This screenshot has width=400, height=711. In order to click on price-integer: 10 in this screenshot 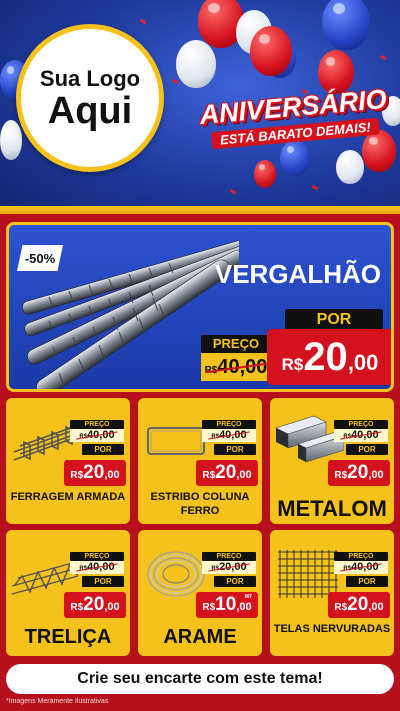, I will do `click(226, 604)`.